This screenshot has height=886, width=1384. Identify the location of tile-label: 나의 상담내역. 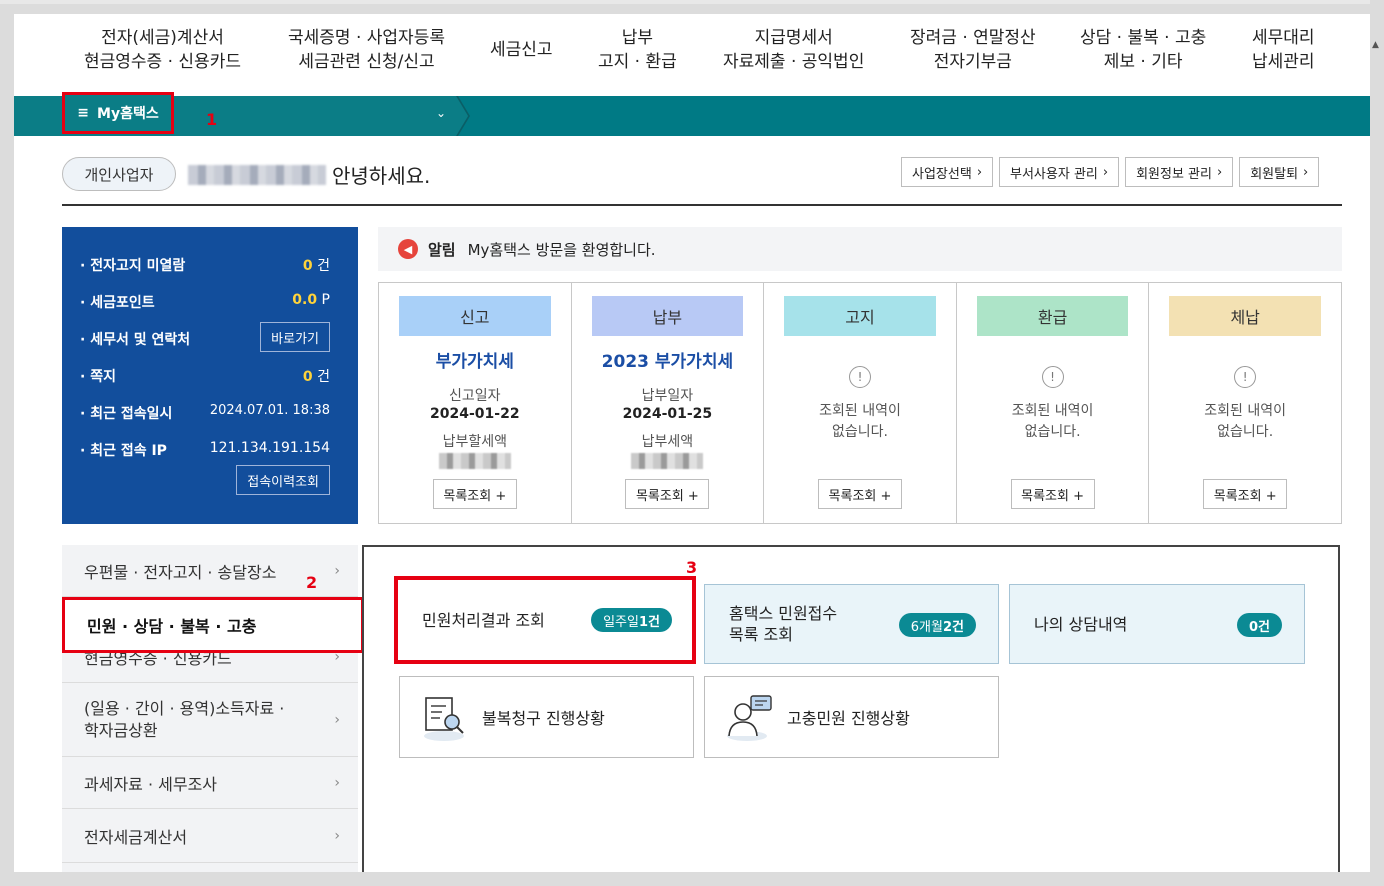
(1081, 624).